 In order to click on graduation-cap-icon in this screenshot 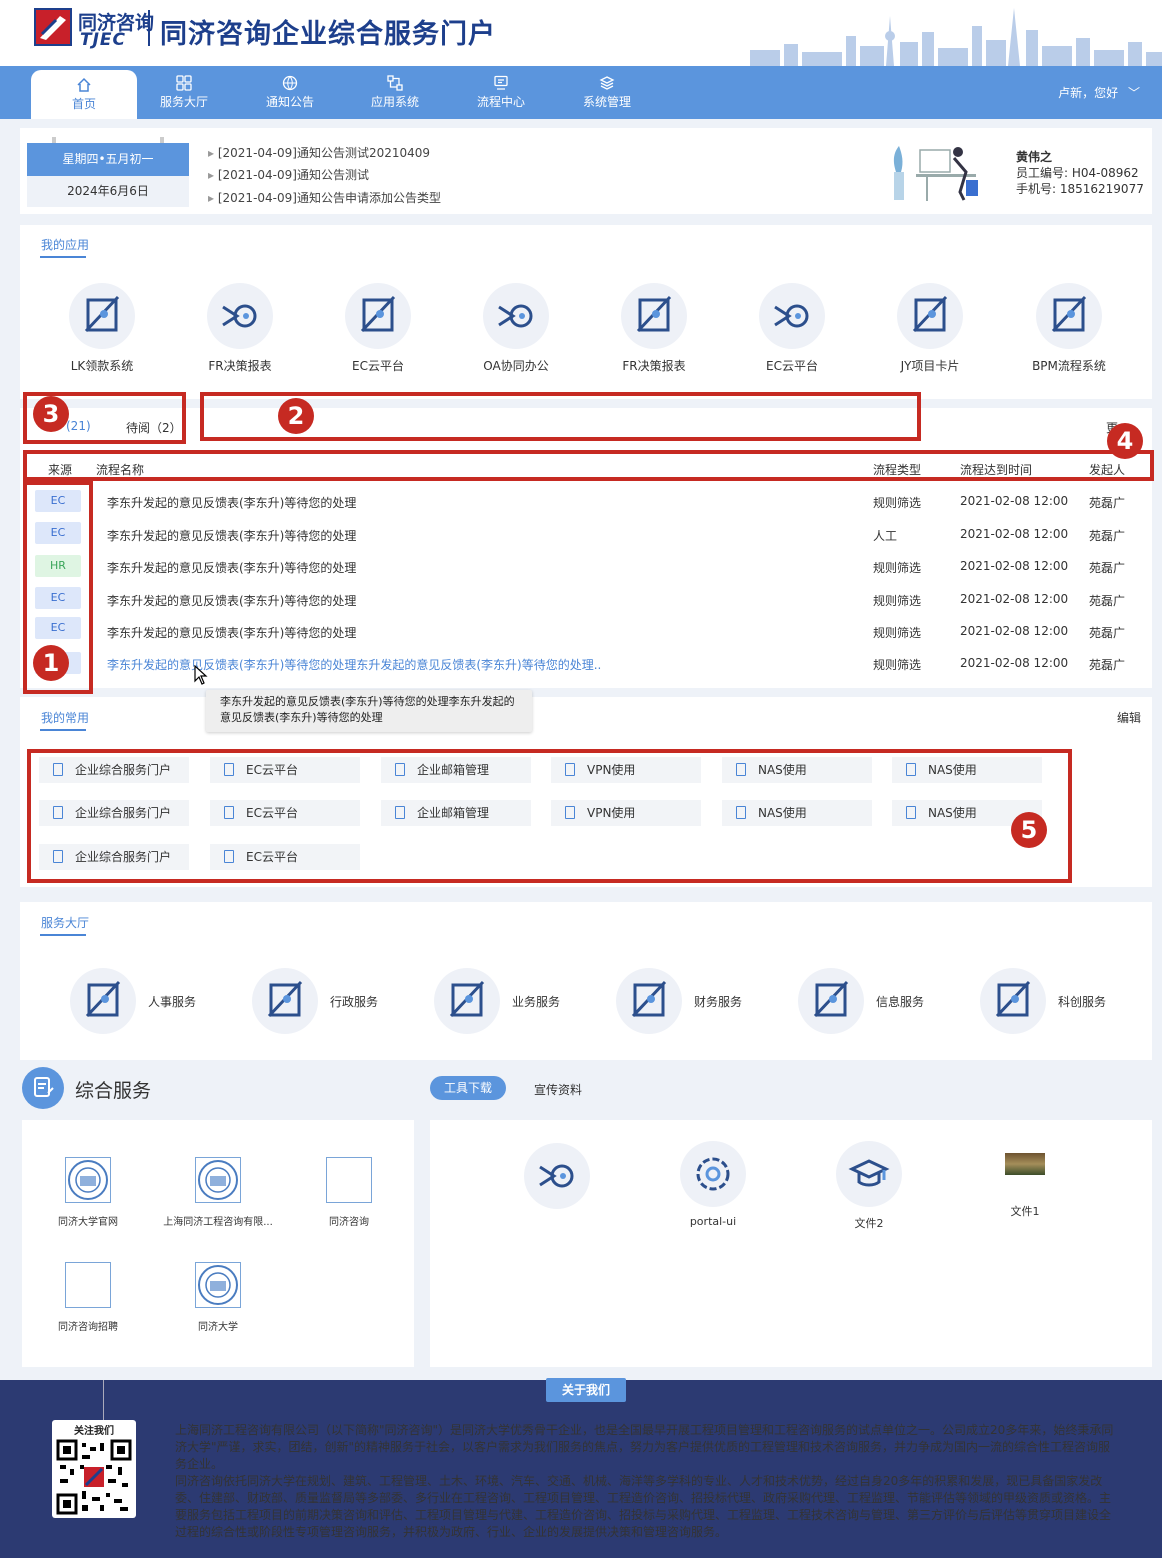, I will do `click(869, 1174)`.